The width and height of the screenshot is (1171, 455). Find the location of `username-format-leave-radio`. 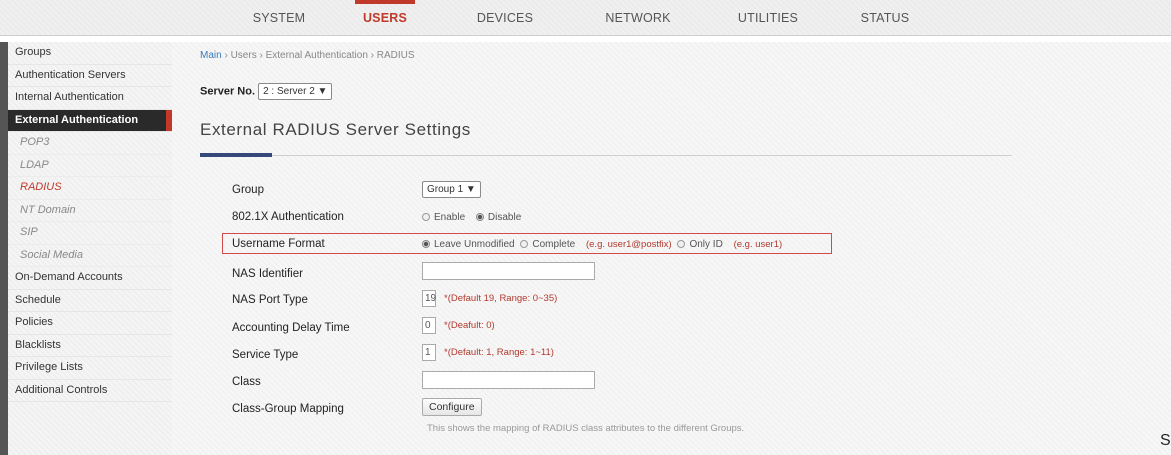

username-format-leave-radio is located at coordinates (426, 244).